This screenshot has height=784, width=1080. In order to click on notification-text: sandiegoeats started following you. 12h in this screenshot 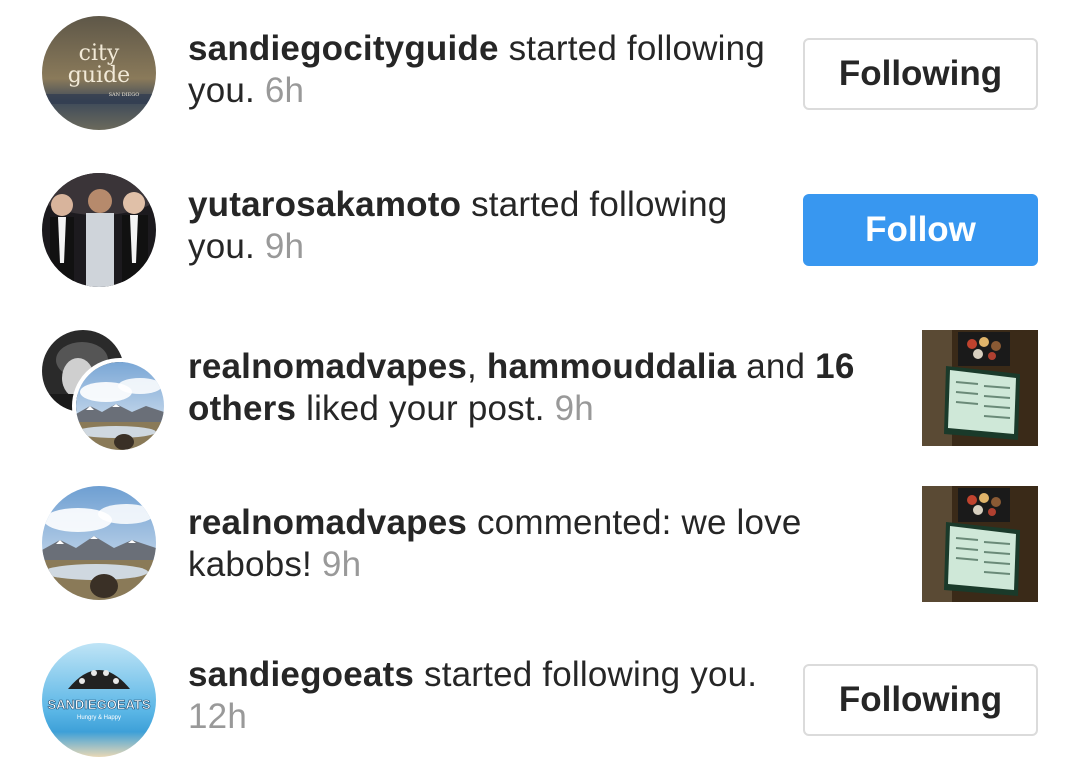, I will do `click(488, 696)`.